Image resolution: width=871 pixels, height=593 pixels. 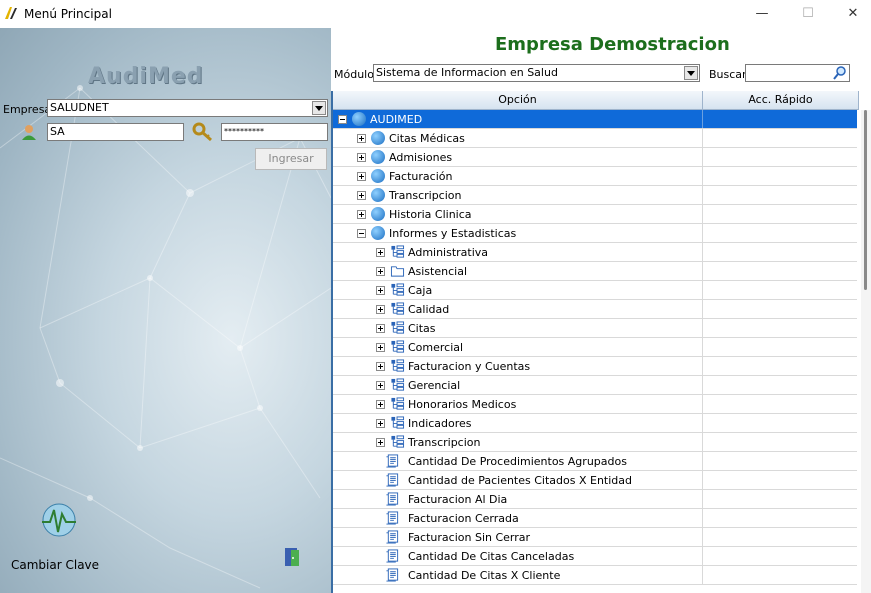 What do you see at coordinates (518, 100) in the screenshot?
I see `column-opcion: Opción` at bounding box center [518, 100].